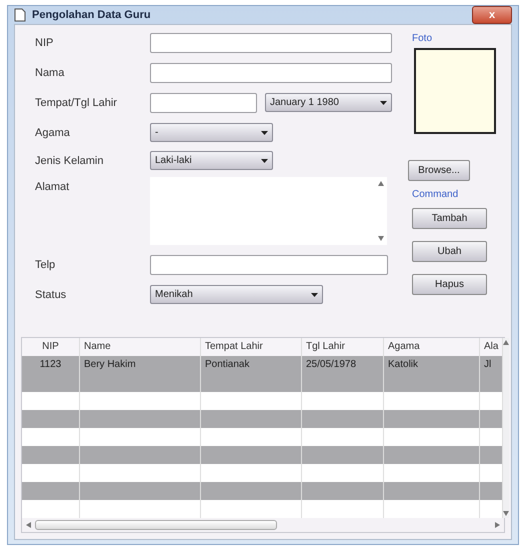  I want to click on vertical-scrollbar, so click(506, 428).